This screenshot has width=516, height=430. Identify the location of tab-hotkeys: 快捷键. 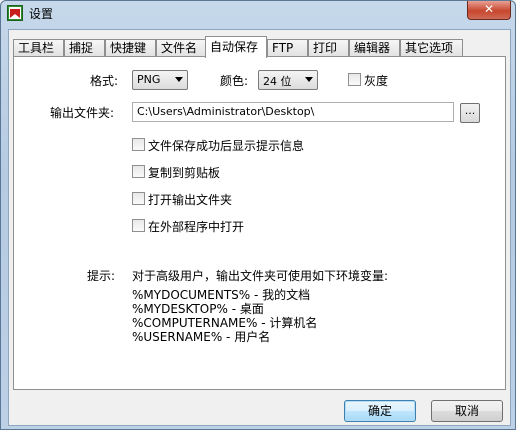
(130, 47).